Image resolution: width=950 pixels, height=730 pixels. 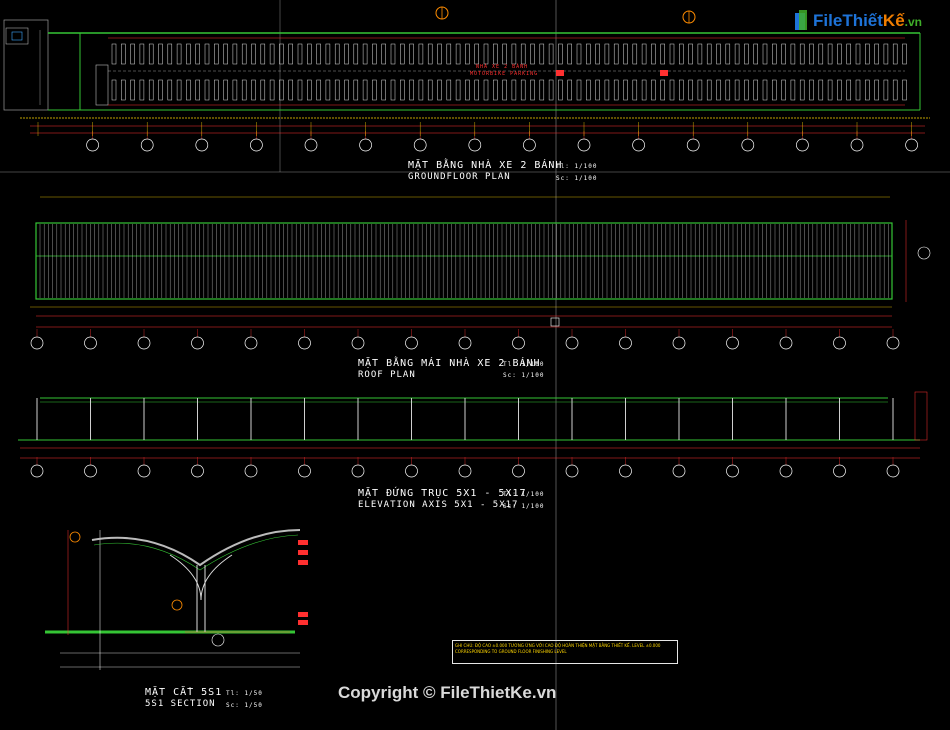 What do you see at coordinates (504, 74) in the screenshot?
I see `parking-label-en: MOTORBIKE PARKING` at bounding box center [504, 74].